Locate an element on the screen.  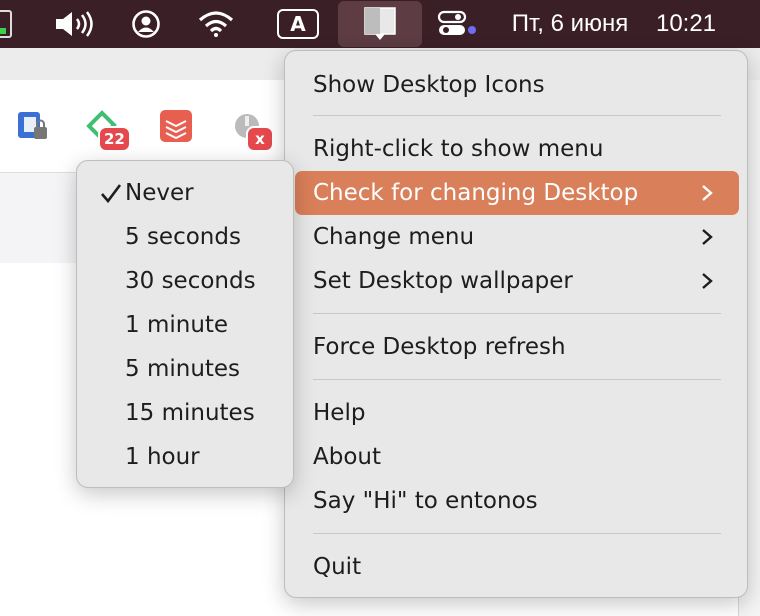
wifi-icon is located at coordinates (216, 24).